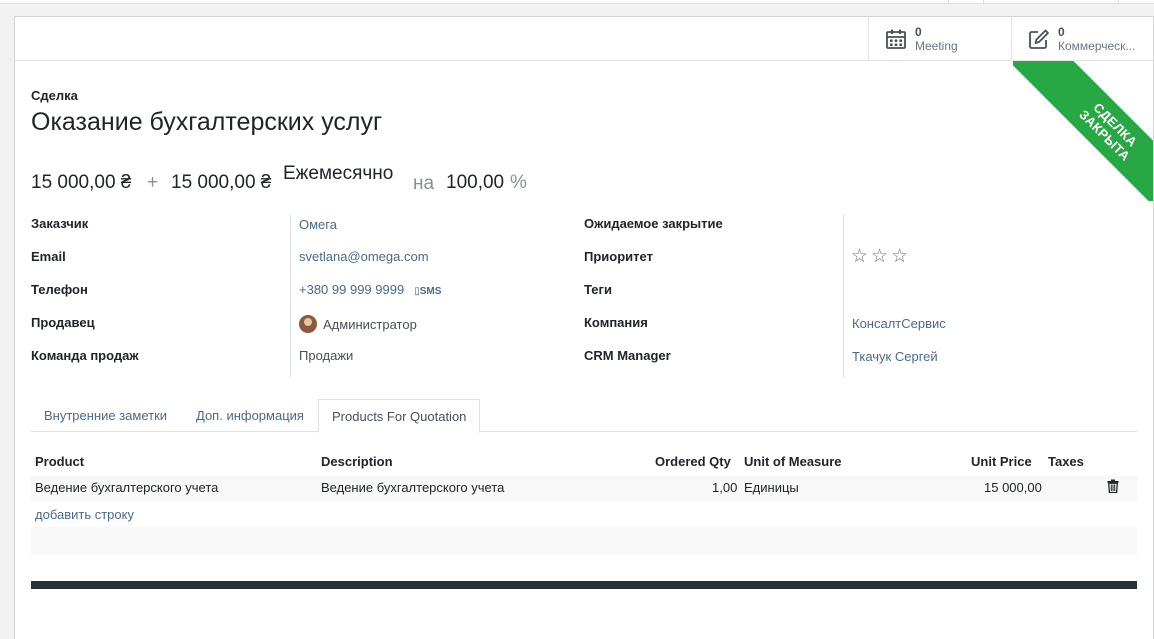 The image size is (1154, 639). What do you see at coordinates (577, 2) in the screenshot?
I see `top-navbar` at bounding box center [577, 2].